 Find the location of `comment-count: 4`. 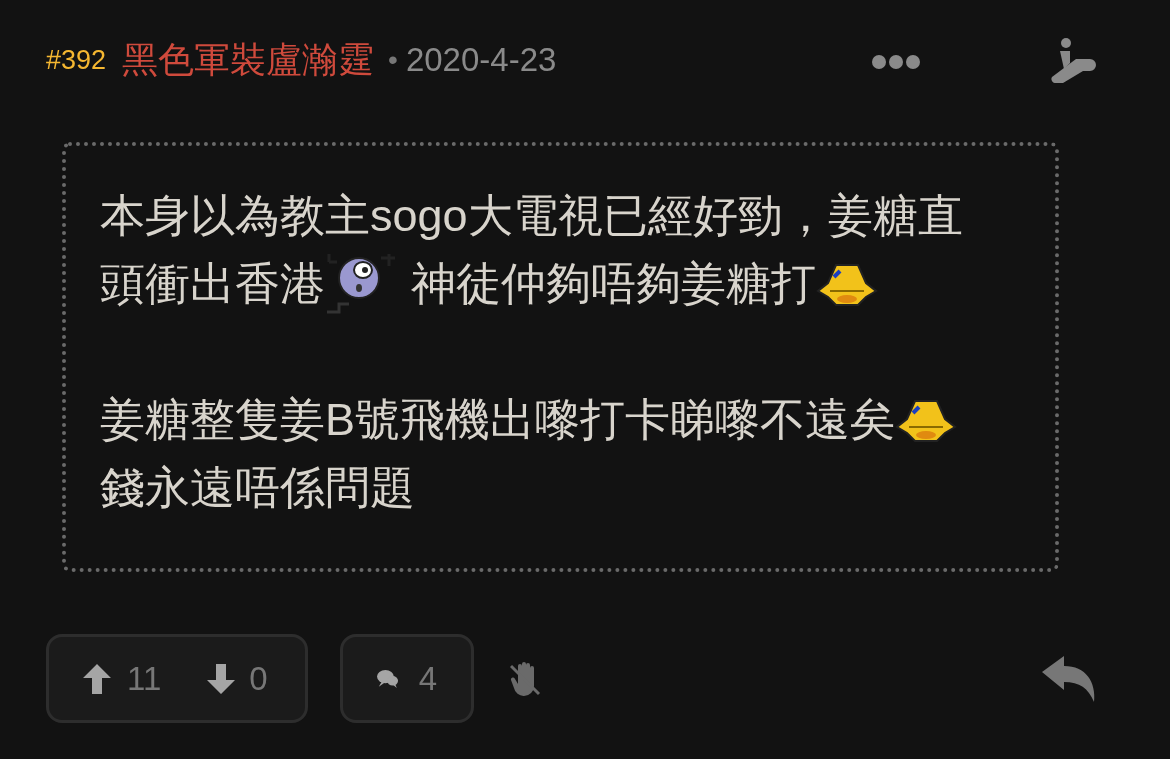

comment-count: 4 is located at coordinates (427, 678).